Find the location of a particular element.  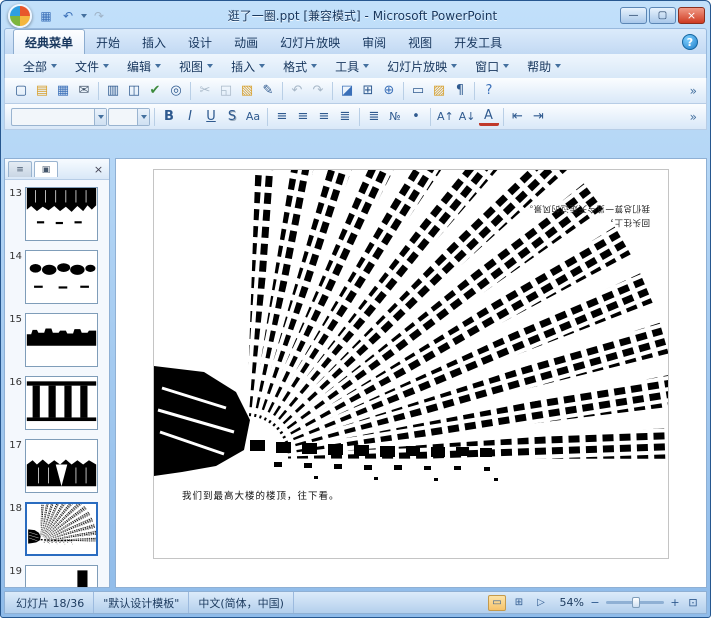

increase-font-size-icon: A↑ is located at coordinates (445, 117).